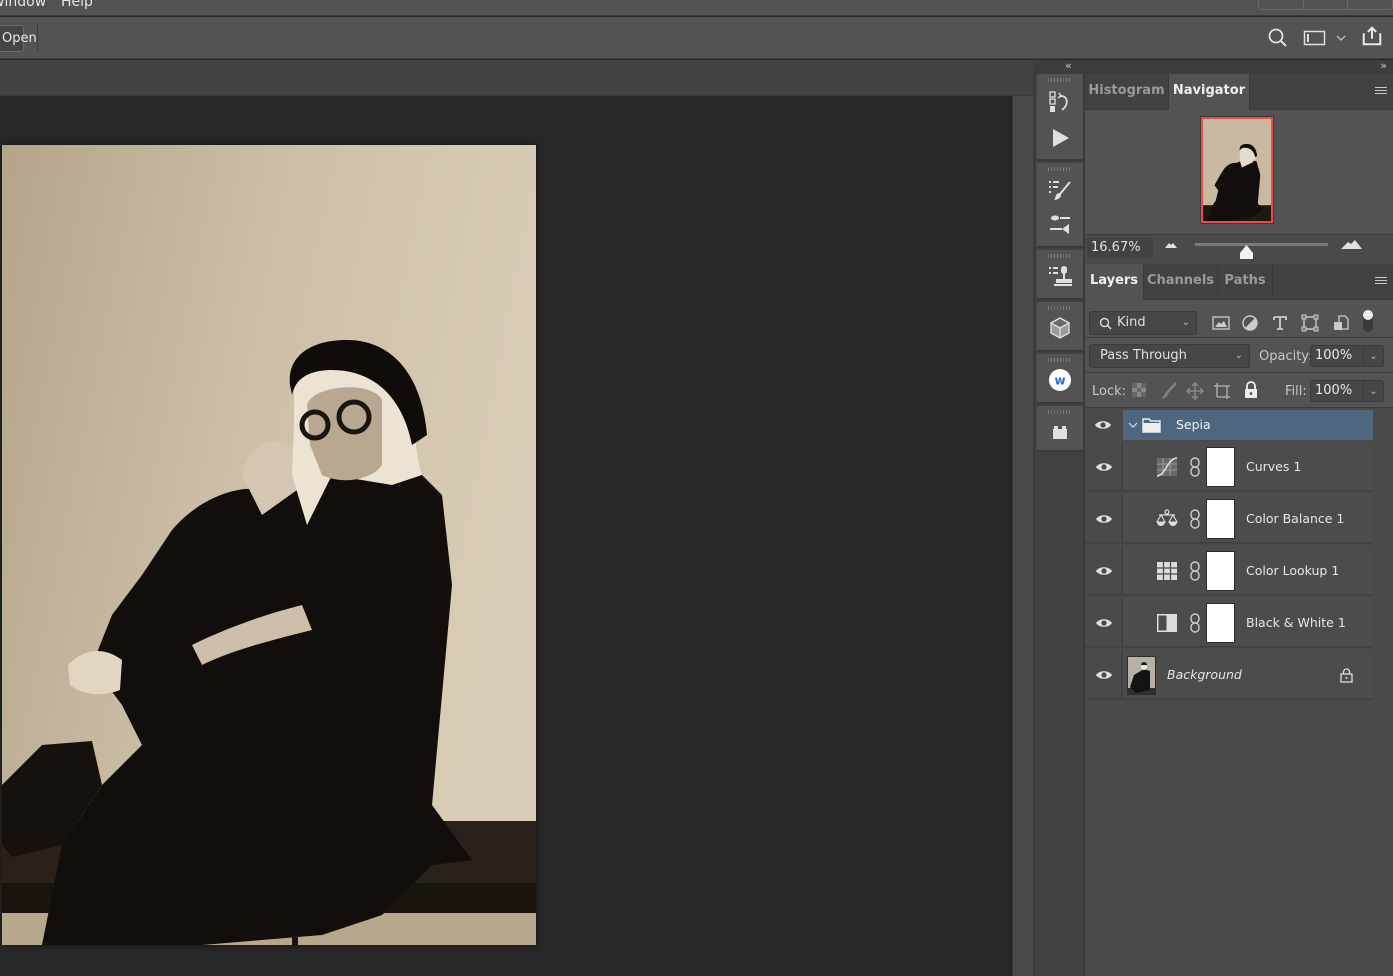  What do you see at coordinates (1310, 323) in the screenshot?
I see `shape-filter-icon` at bounding box center [1310, 323].